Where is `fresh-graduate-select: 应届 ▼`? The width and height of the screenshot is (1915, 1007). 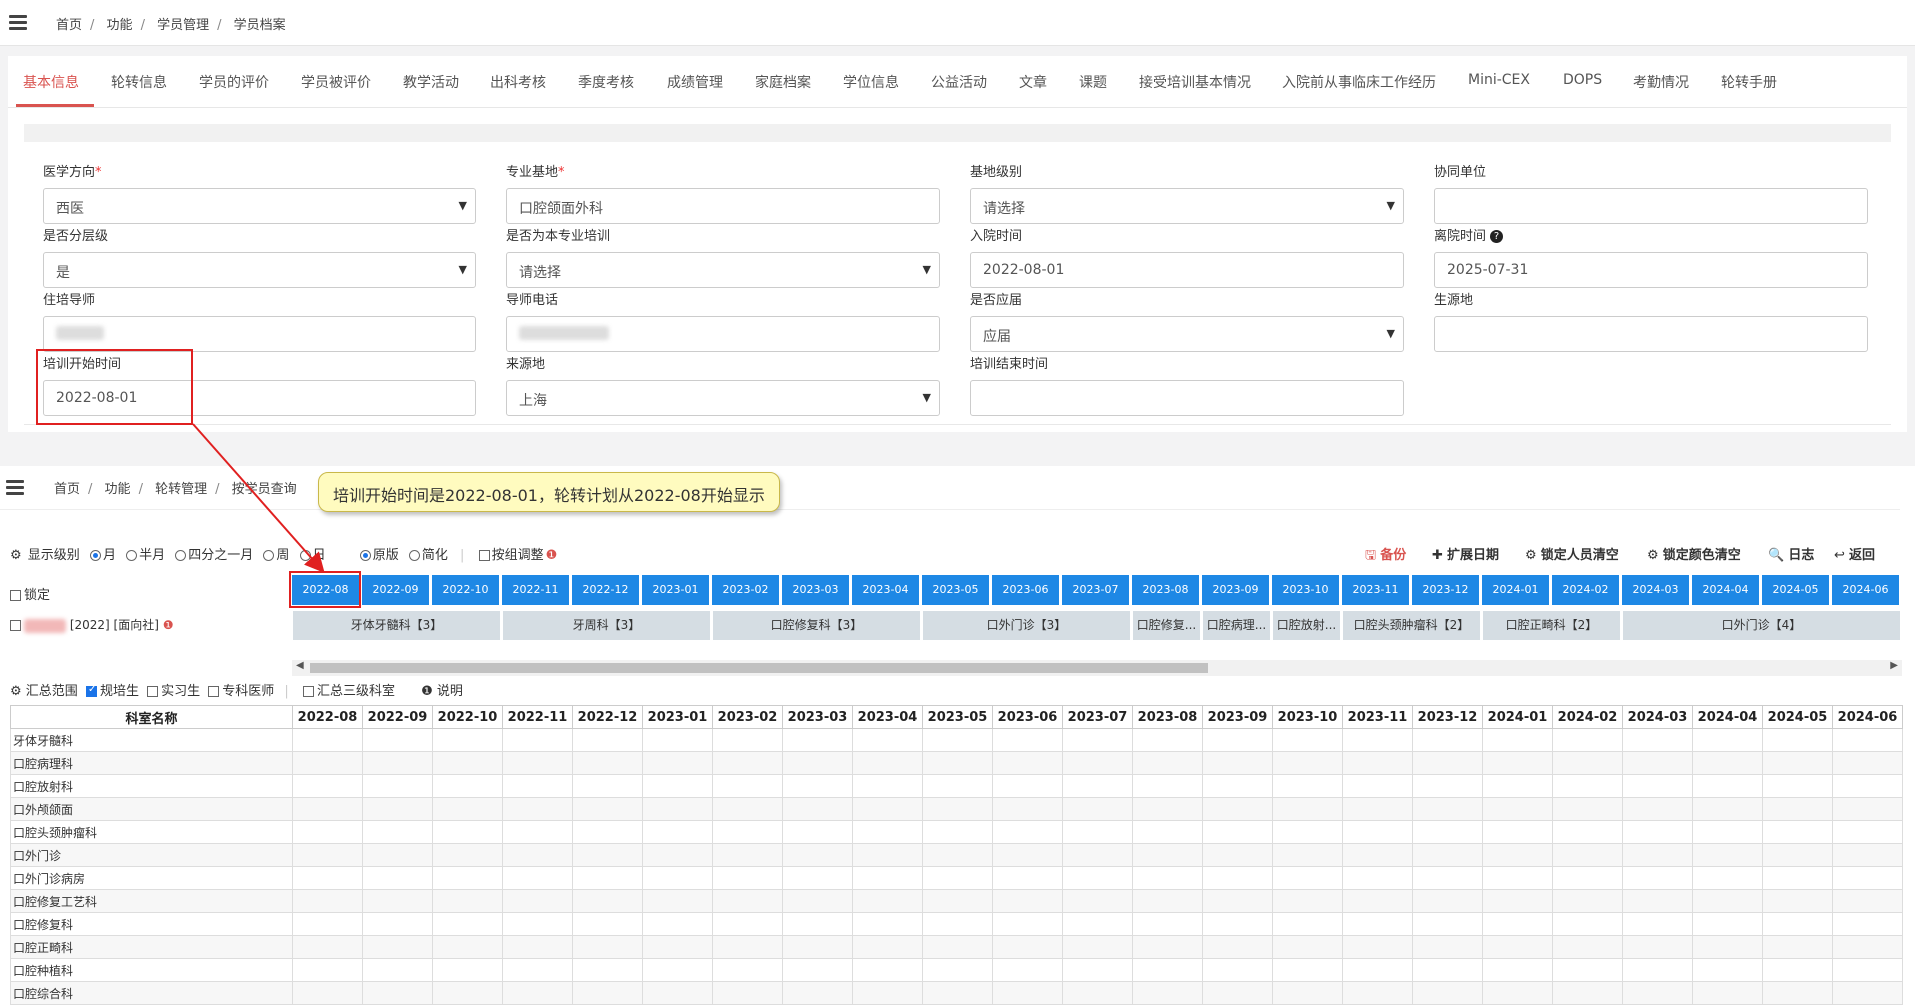 fresh-graduate-select: 应届 ▼ is located at coordinates (1187, 334).